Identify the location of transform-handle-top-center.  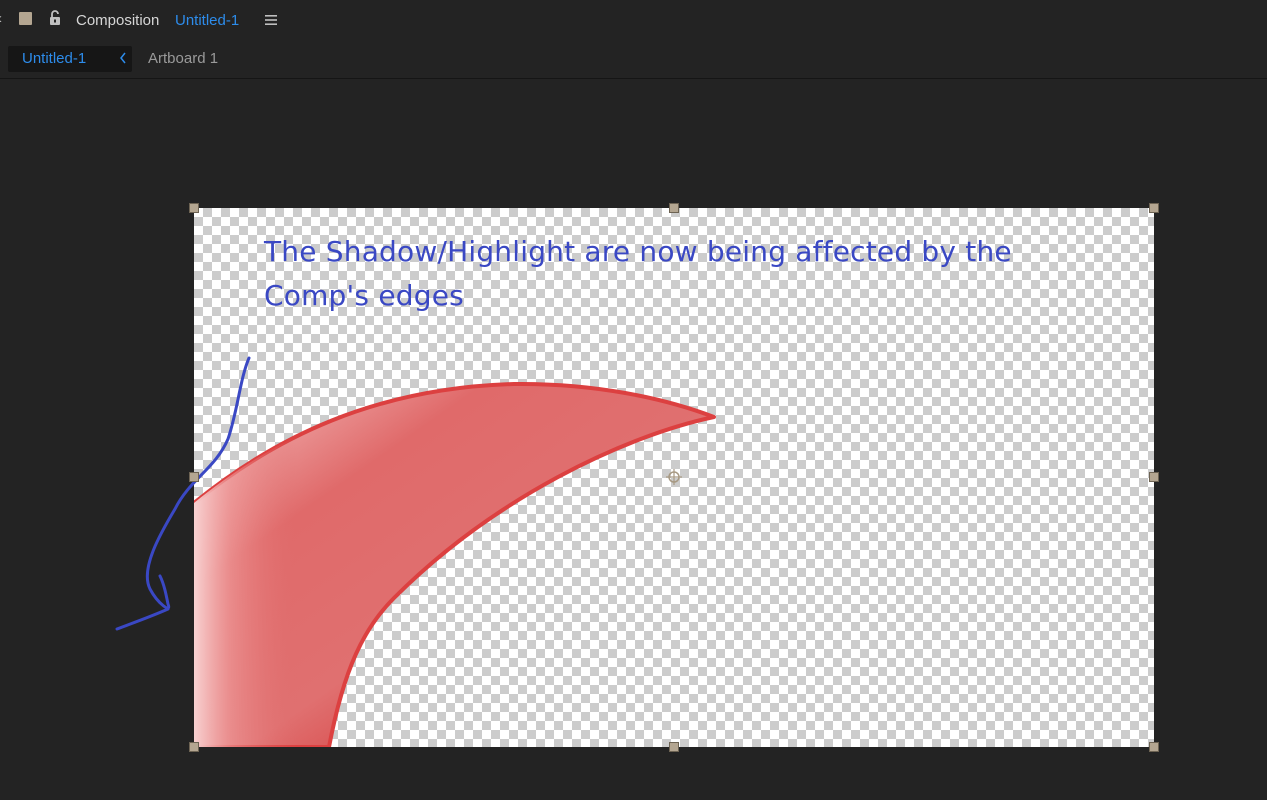
(674, 208).